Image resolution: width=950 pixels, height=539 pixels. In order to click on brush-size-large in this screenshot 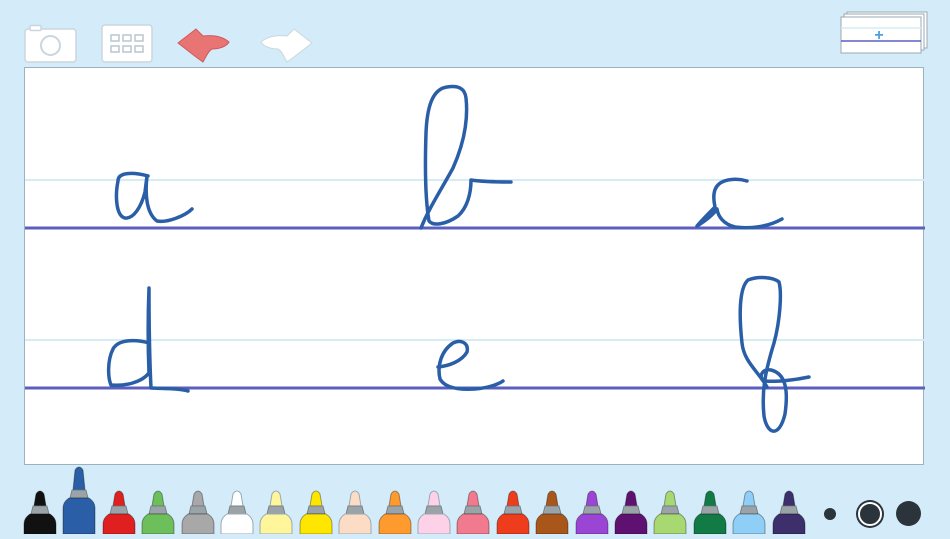, I will do `click(908, 513)`.